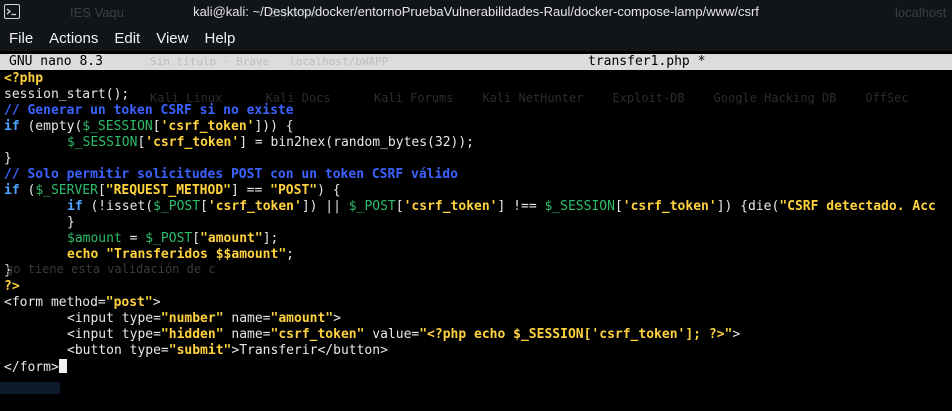 The height and width of the screenshot is (411, 952). Describe the element at coordinates (118, 350) in the screenshot. I see `code-token: <button type=` at that location.